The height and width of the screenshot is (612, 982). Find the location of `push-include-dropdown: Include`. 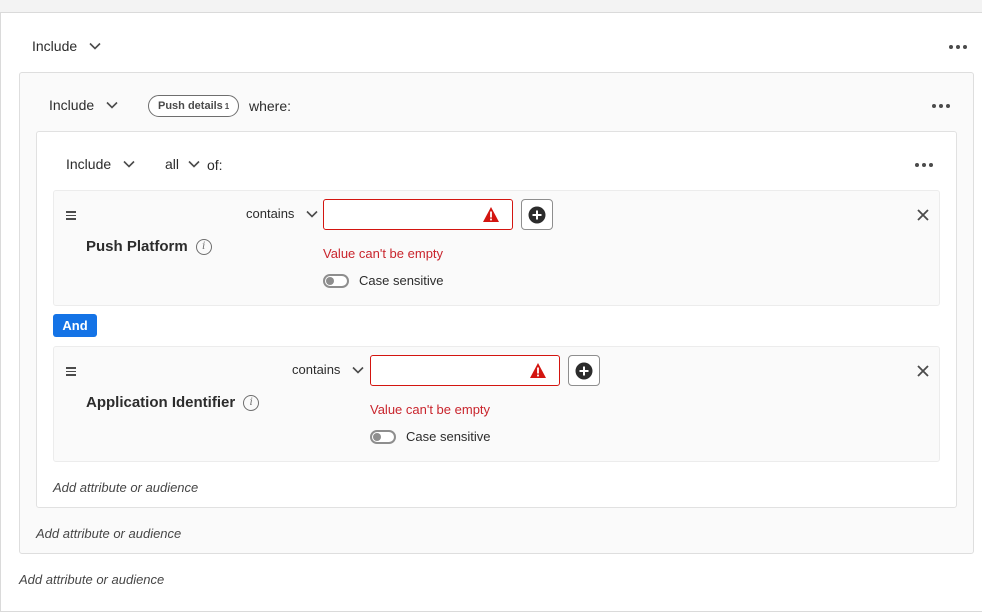

push-include-dropdown: Include is located at coordinates (83, 105).